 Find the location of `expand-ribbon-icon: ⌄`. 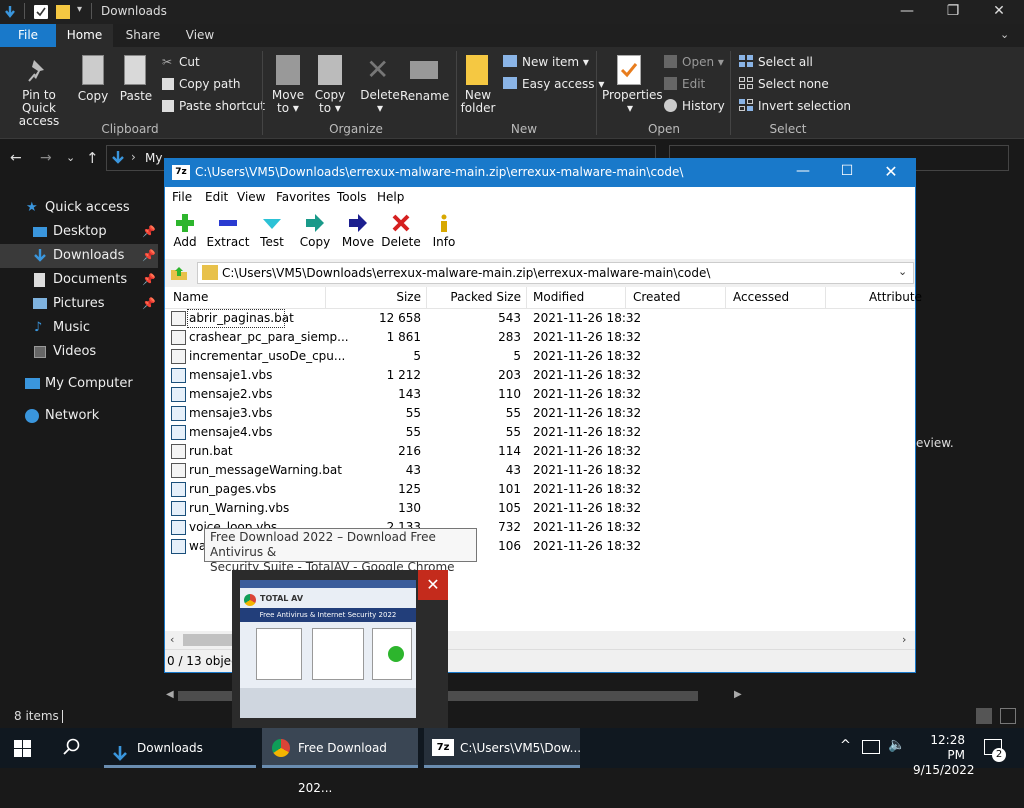

expand-ribbon-icon: ⌄ is located at coordinates (1004, 34).